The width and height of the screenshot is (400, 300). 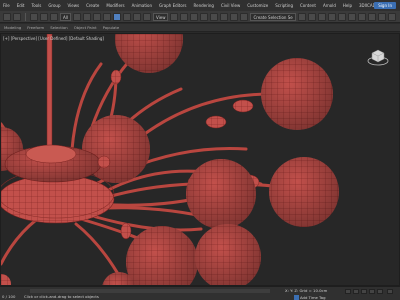 What do you see at coordinates (184, 16) in the screenshot?
I see `select-manipulate-icon` at bounding box center [184, 16].